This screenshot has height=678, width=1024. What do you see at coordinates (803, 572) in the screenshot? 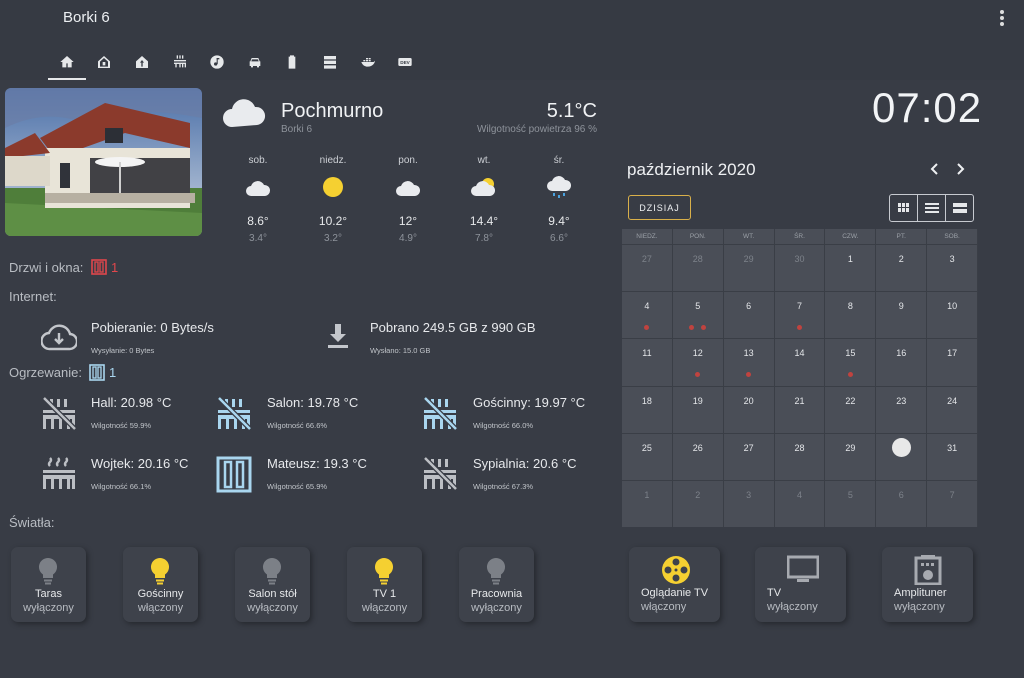
I see `tv-icon` at bounding box center [803, 572].